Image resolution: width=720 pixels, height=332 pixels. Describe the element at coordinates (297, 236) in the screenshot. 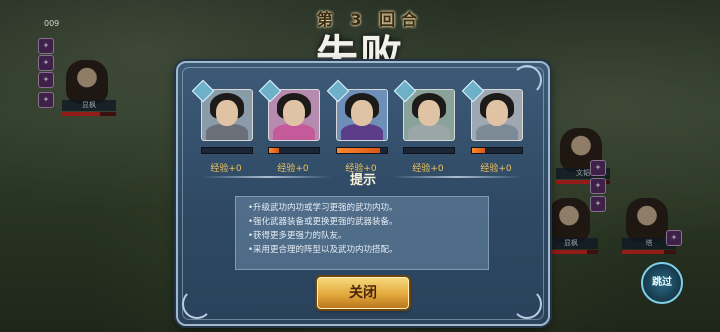

I see `tip-line: •获得更多更强力的队友。` at that location.